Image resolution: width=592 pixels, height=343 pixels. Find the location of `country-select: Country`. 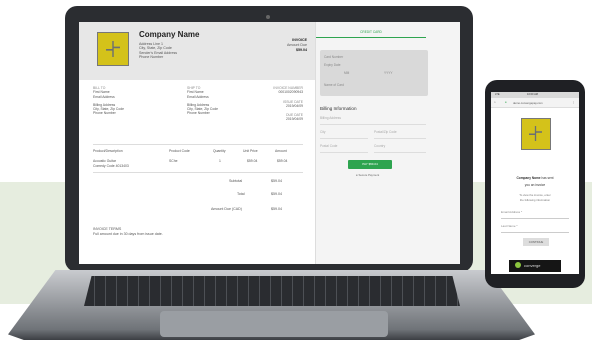

country-select: Country is located at coordinates (400, 148).